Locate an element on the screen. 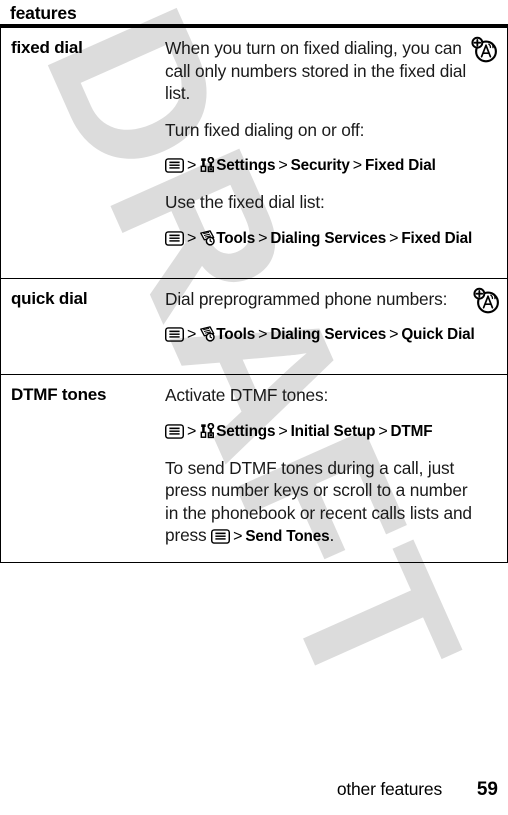 This screenshot has height=815, width=508. menu-item-label: Security is located at coordinates (320, 165).